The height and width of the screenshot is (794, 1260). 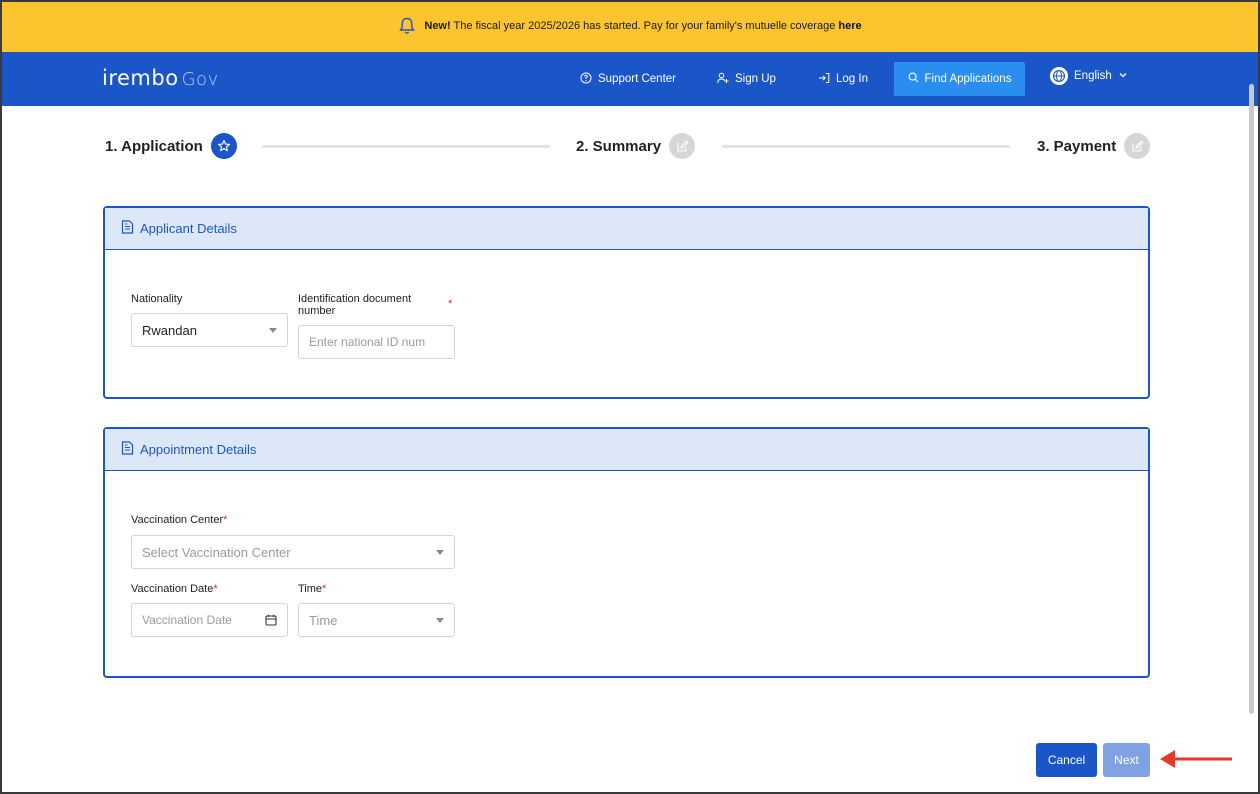 I want to click on chevron-down-icon, so click(x=1123, y=76).